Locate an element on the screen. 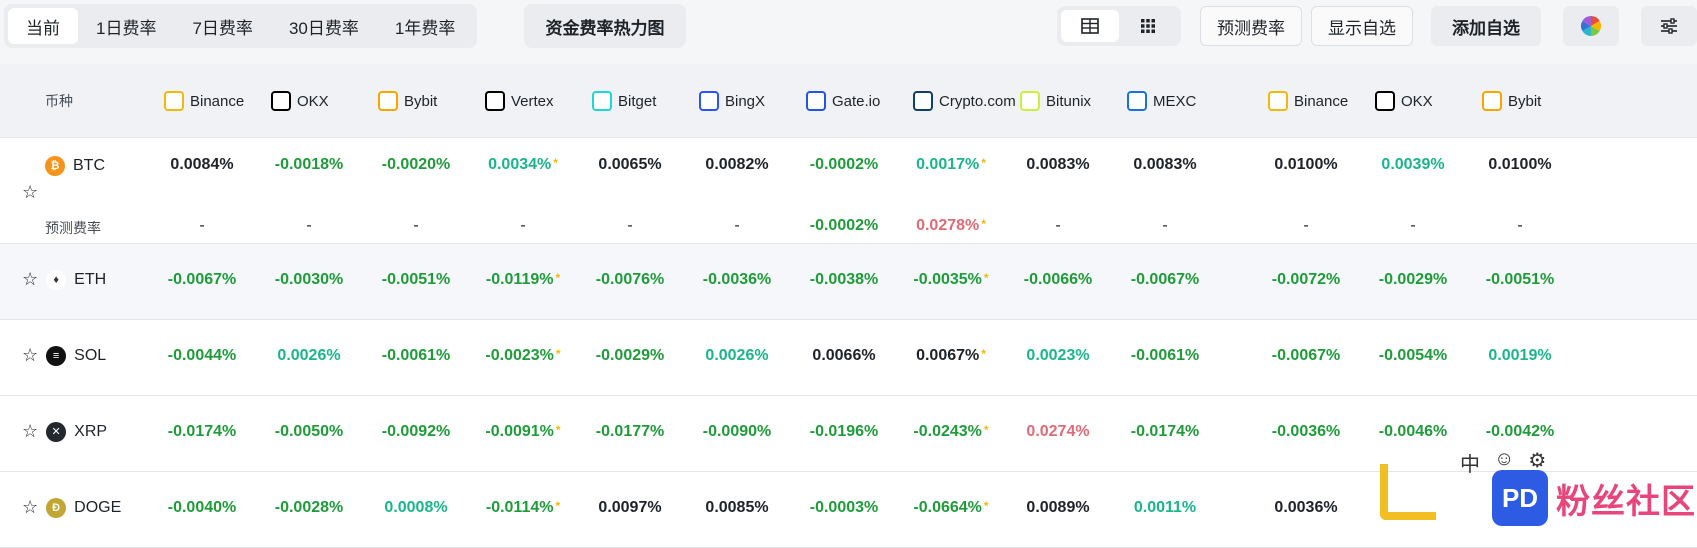 This screenshot has width=1697, height=548. watermark-bracket-icon is located at coordinates (1408, 492).